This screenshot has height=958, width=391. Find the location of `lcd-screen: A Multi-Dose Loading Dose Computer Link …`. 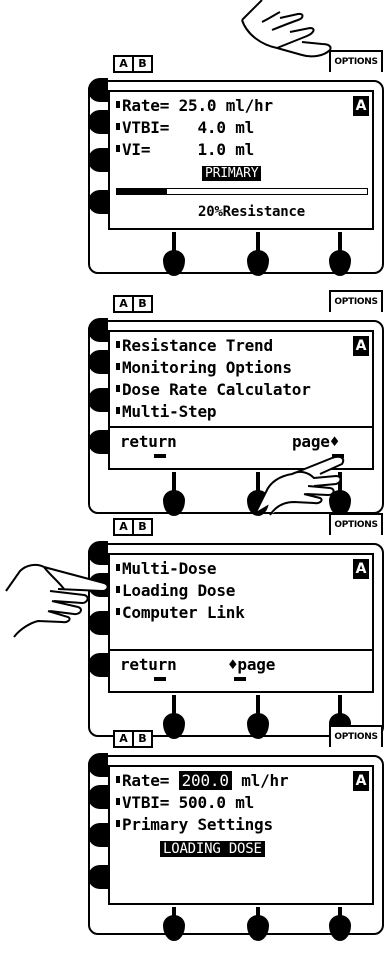

lcd-screen: A Multi-Dose Loading Dose Computer Link … is located at coordinates (241, 623).